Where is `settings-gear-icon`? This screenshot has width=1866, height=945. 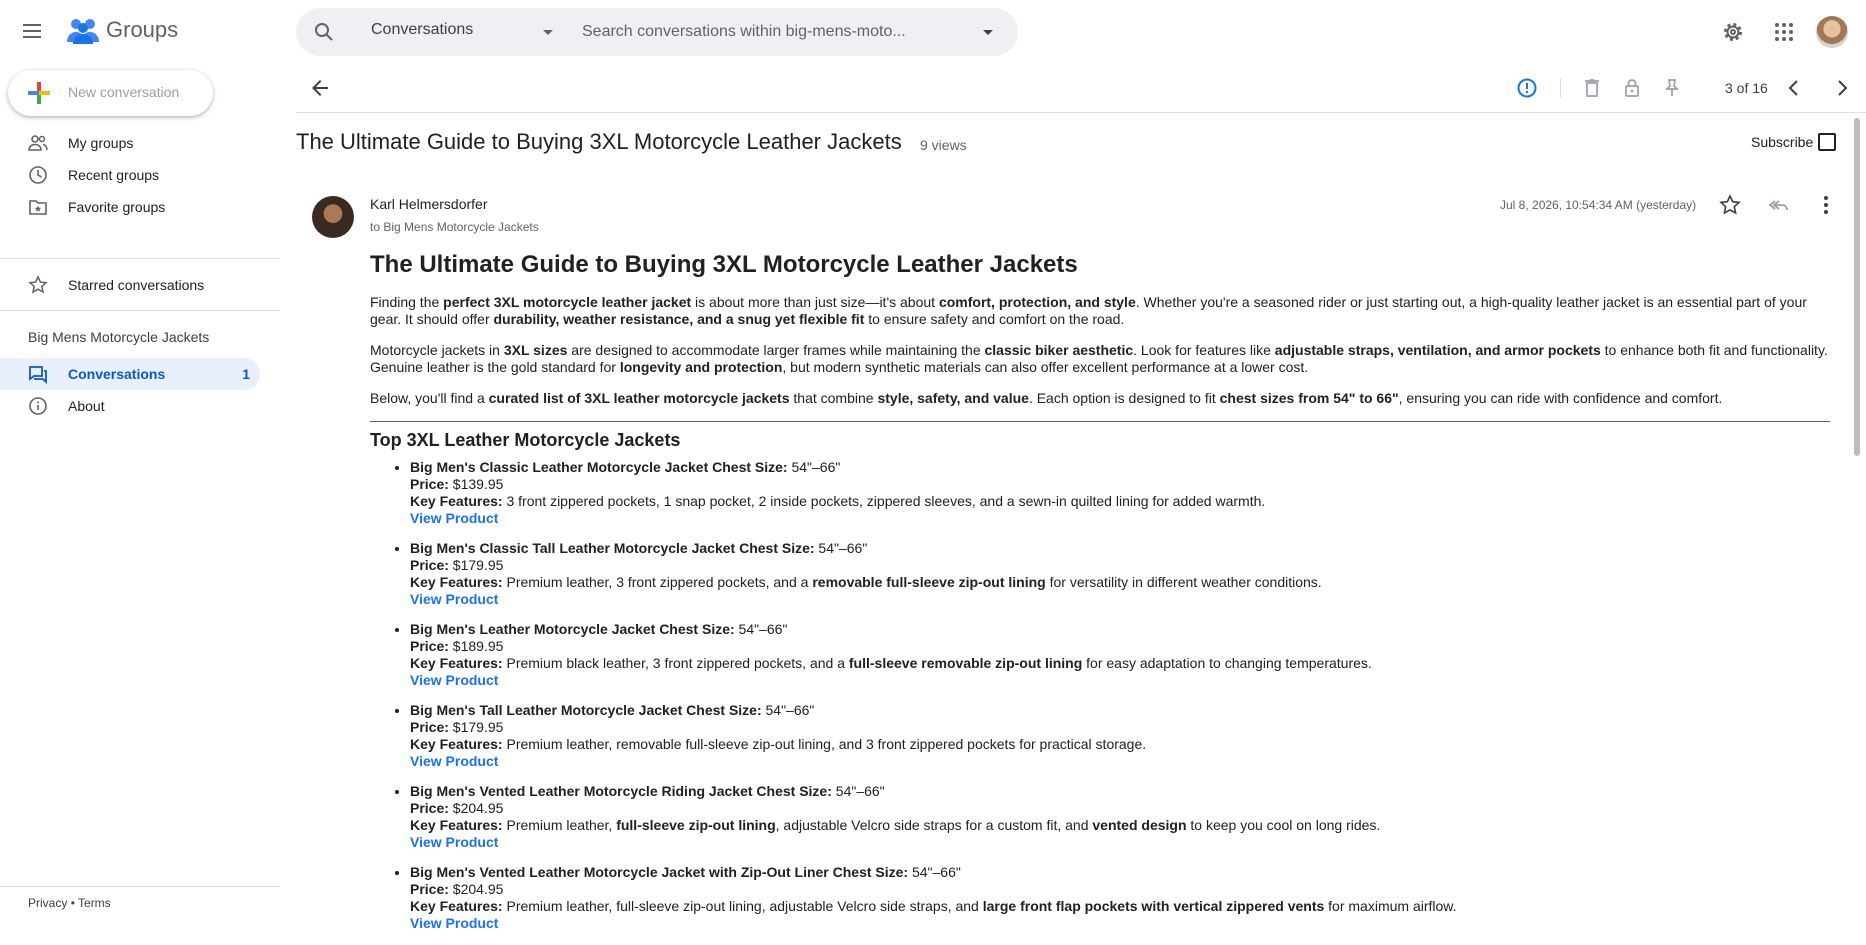
settings-gear-icon is located at coordinates (1733, 32).